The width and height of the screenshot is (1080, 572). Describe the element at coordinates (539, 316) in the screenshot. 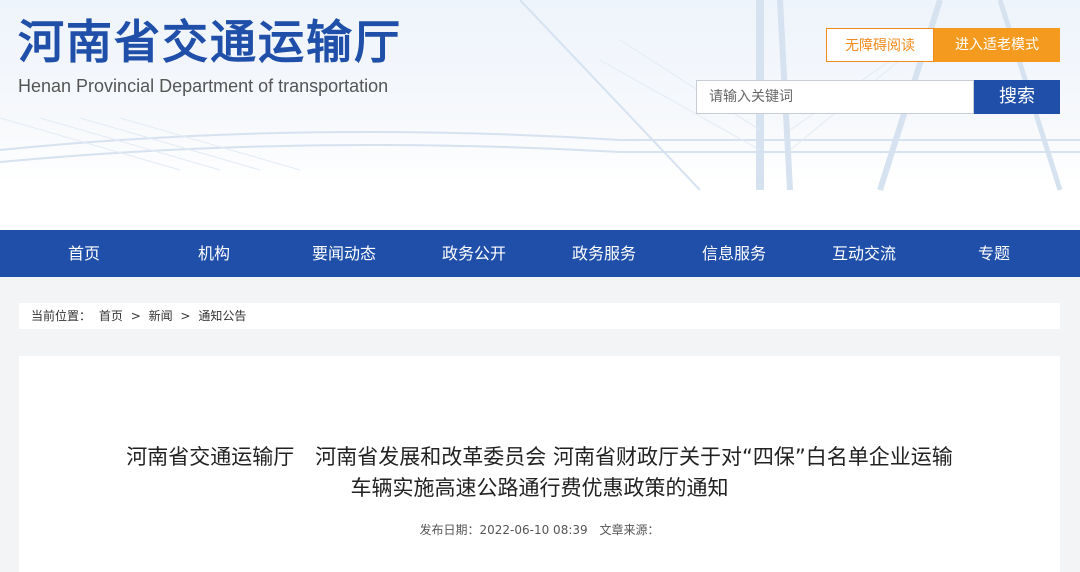

I see `breadcrumb: 当前位置： 首页 > 新闻 > 通知公告` at that location.